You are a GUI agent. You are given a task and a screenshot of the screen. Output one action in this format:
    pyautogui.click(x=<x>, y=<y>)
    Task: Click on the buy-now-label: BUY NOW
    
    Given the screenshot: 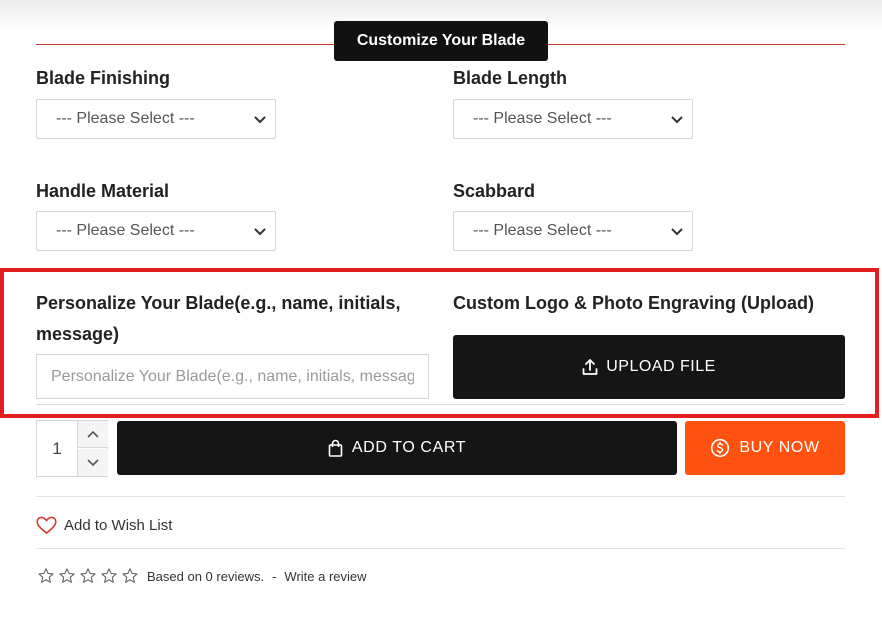 What is the action you would take?
    pyautogui.click(x=779, y=447)
    